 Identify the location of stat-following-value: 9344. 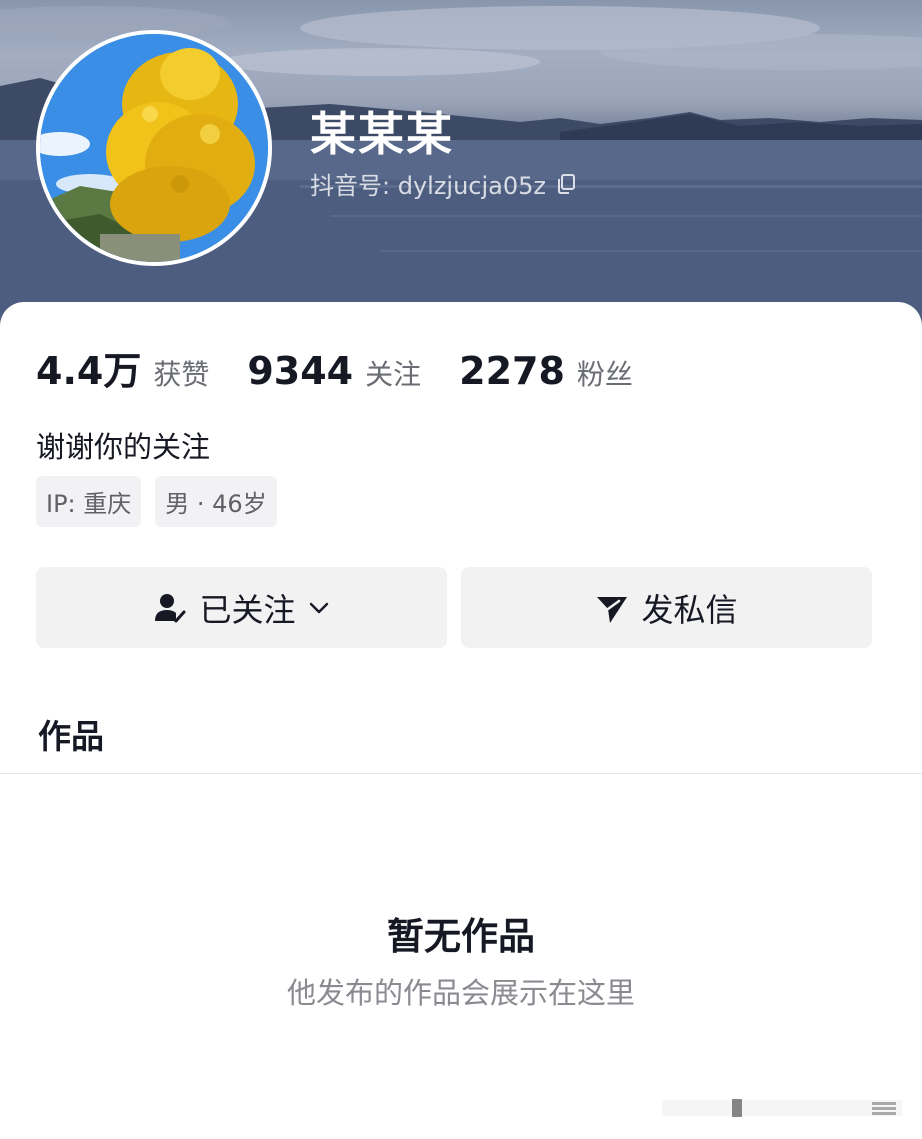
(300, 371).